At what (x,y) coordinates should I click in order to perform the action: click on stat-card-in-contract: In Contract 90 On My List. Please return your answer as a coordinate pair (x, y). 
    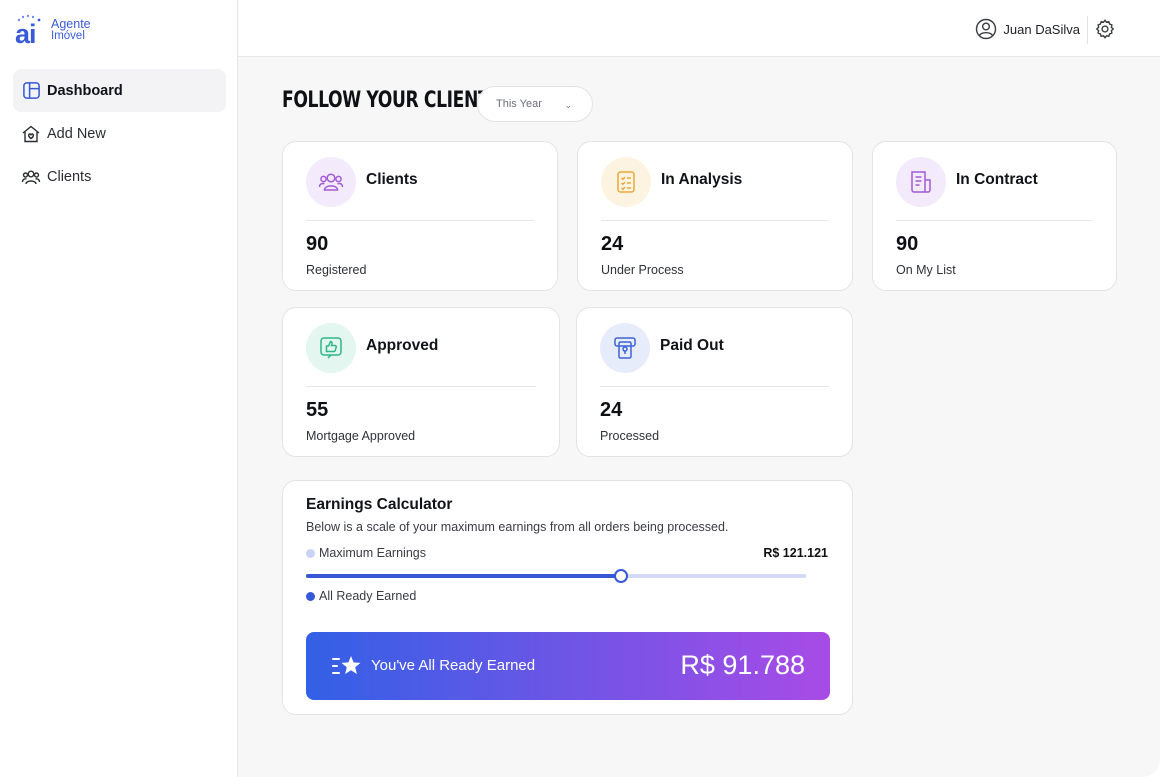
    Looking at the image, I should click on (994, 216).